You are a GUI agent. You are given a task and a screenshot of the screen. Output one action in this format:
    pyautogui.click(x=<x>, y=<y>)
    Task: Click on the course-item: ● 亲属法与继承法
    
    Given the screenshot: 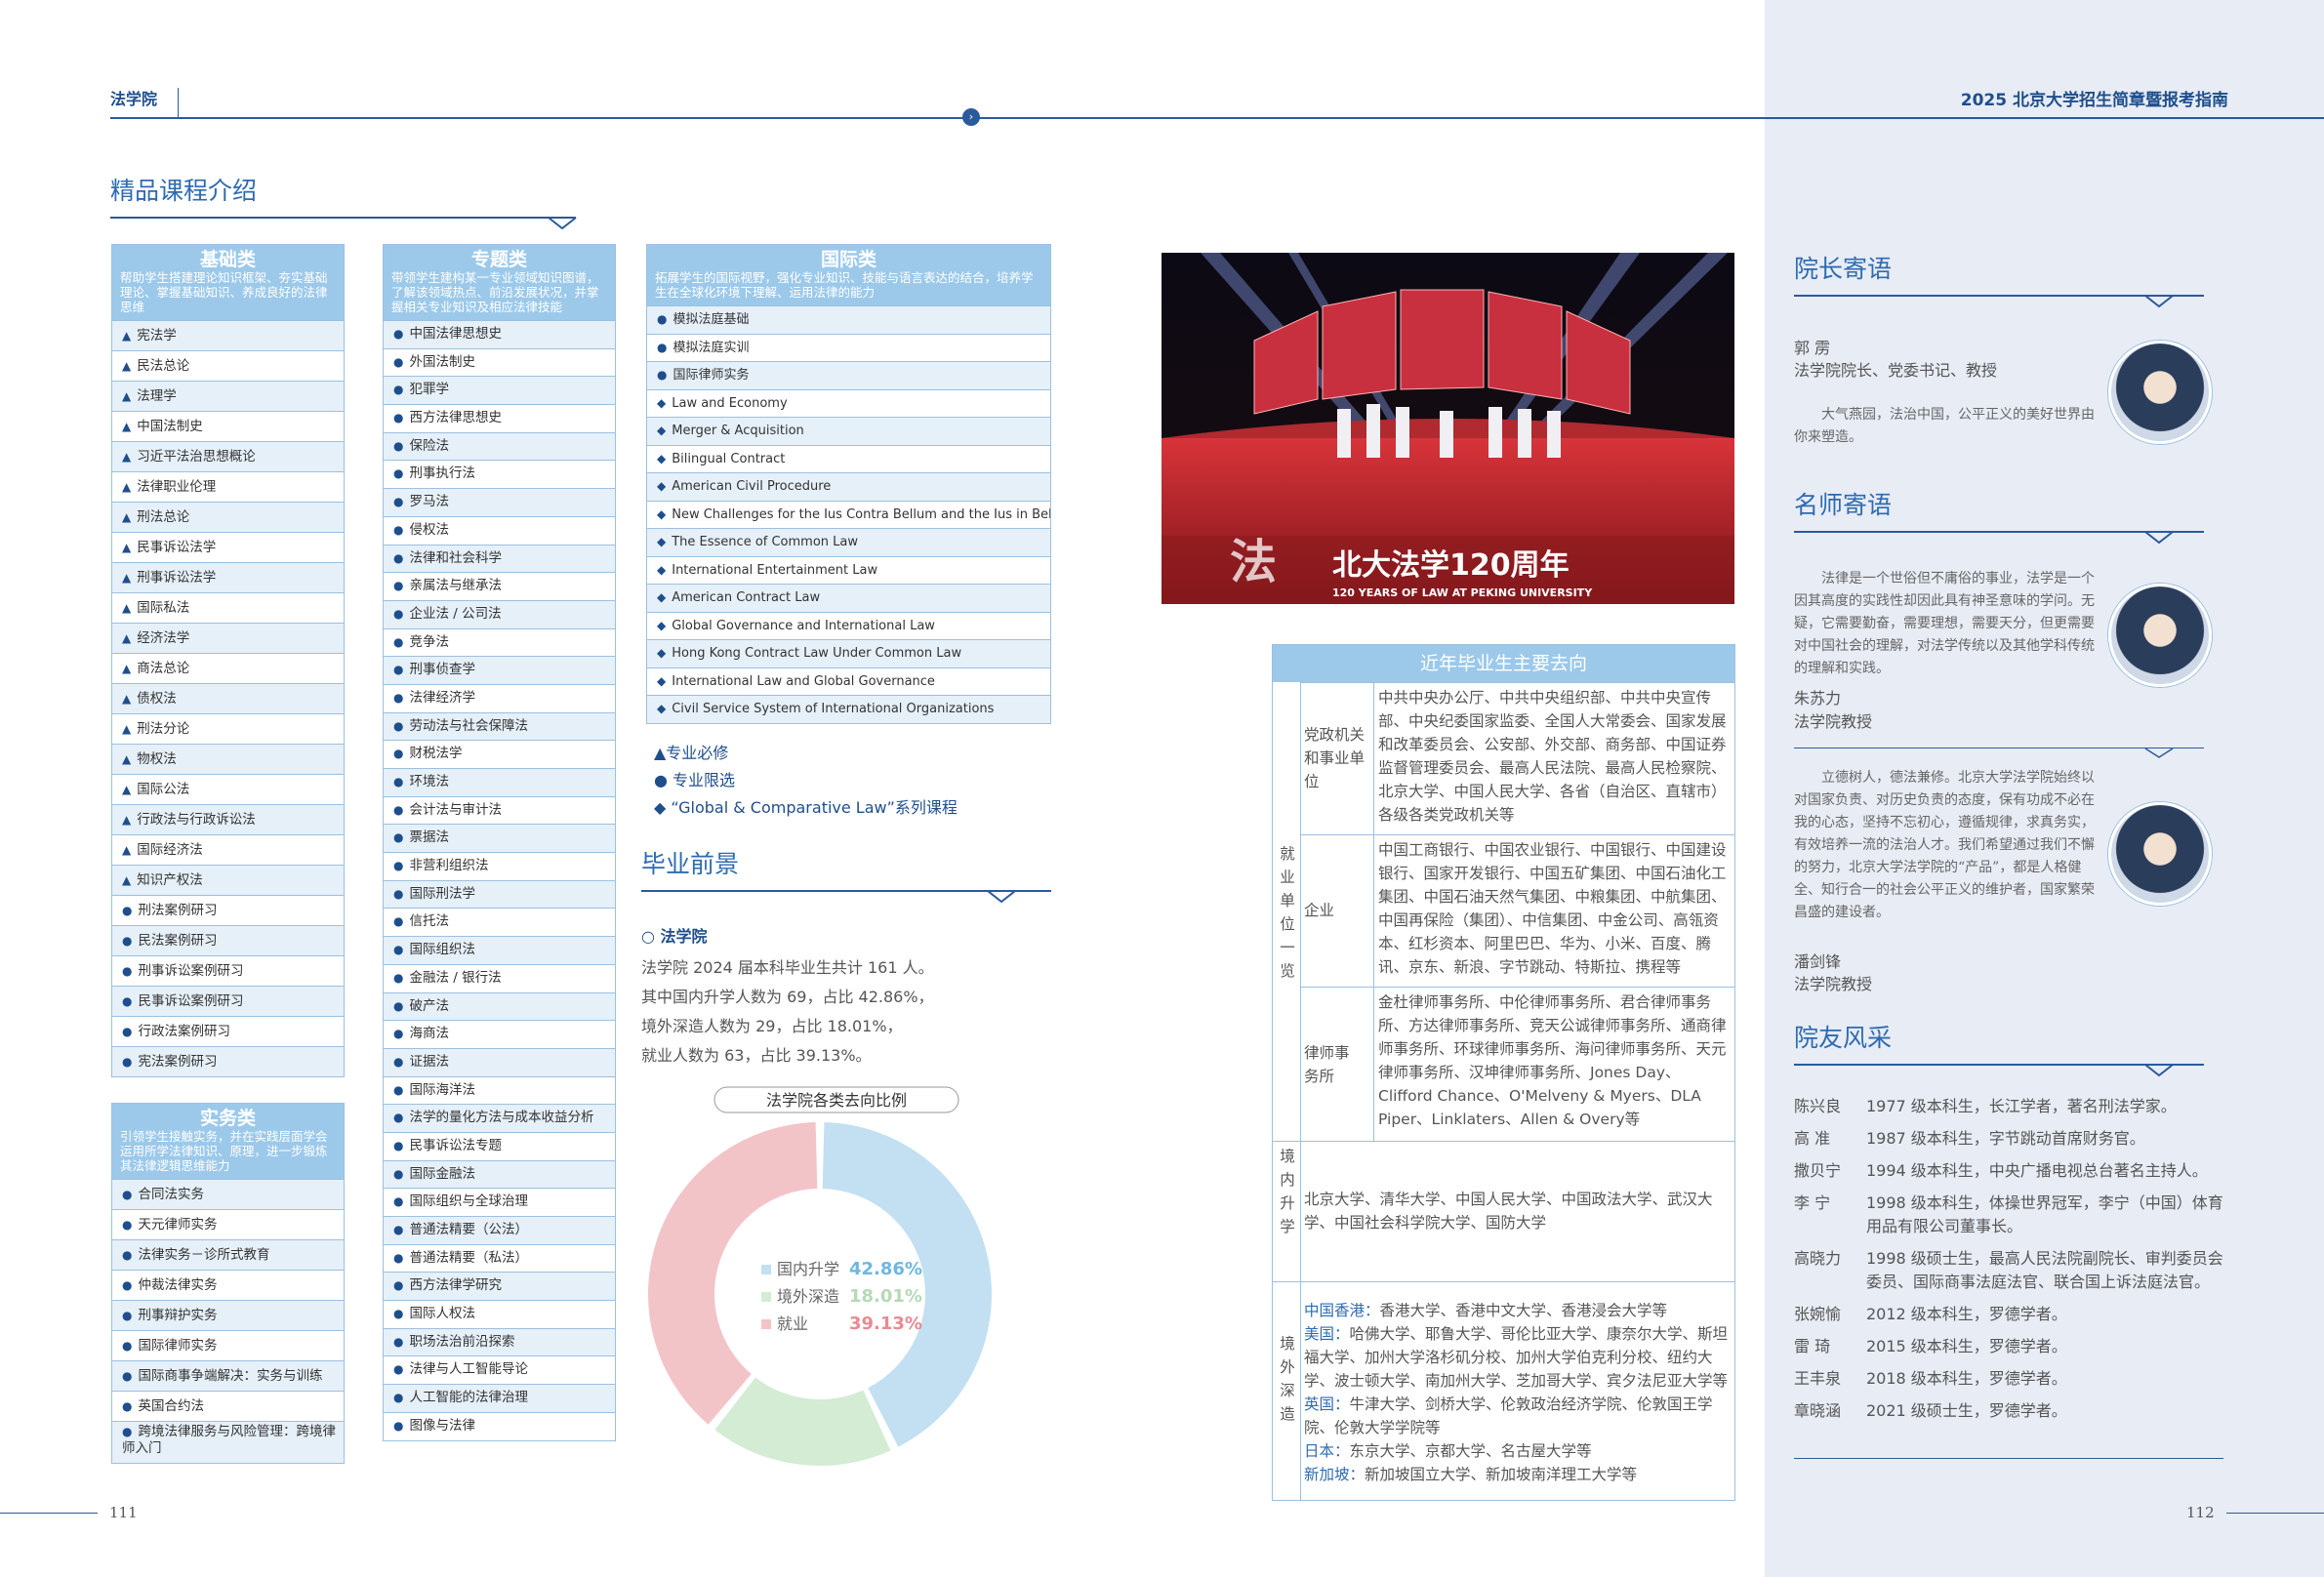 What is the action you would take?
    pyautogui.click(x=499, y=586)
    